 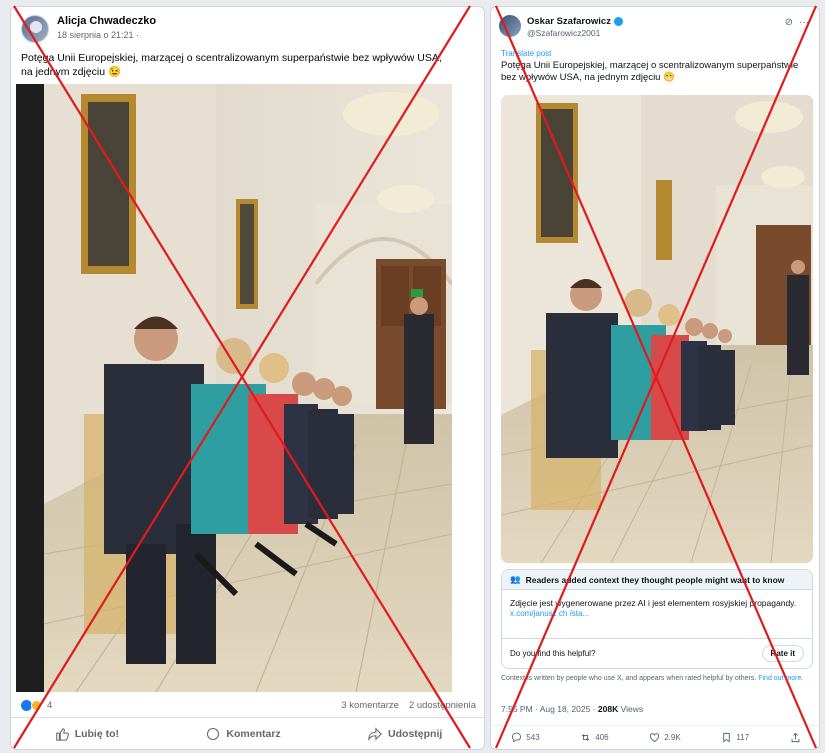 I want to click on reactions-summary: 4, so click(x=37, y=705).